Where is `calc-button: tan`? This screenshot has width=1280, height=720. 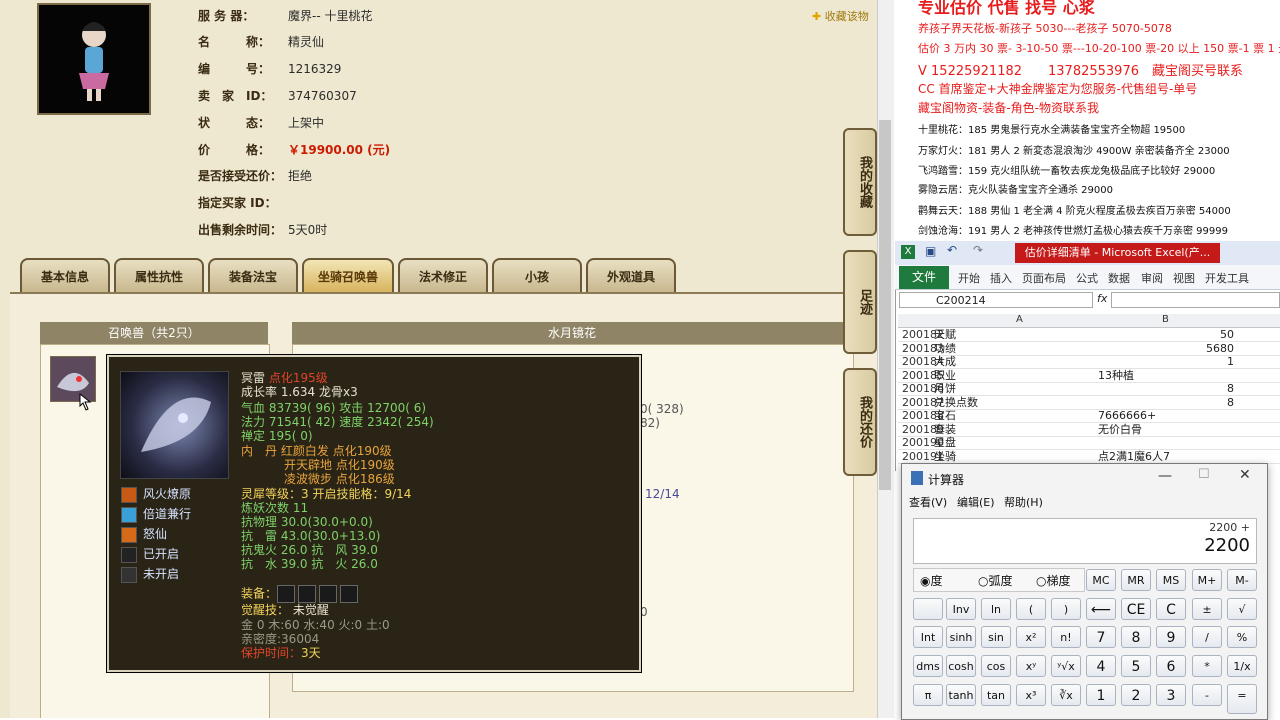 calc-button: tan is located at coordinates (996, 695).